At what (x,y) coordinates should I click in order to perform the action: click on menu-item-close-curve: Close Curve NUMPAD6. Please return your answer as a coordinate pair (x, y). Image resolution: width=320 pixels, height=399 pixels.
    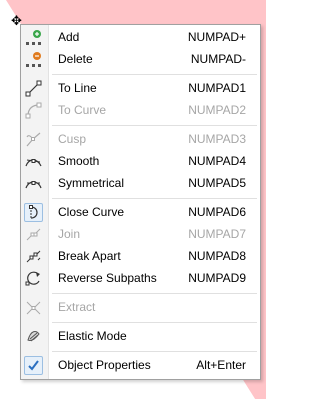
    Looking at the image, I should click on (140, 212).